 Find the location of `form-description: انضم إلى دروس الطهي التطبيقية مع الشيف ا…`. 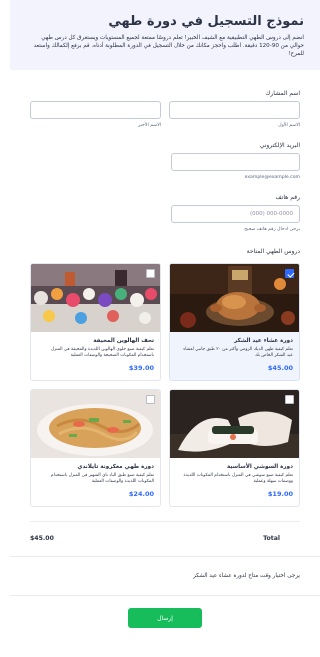

form-description: انضم إلى دروس الطهي التطبيقية مع الشيف ا… is located at coordinates (168, 46).